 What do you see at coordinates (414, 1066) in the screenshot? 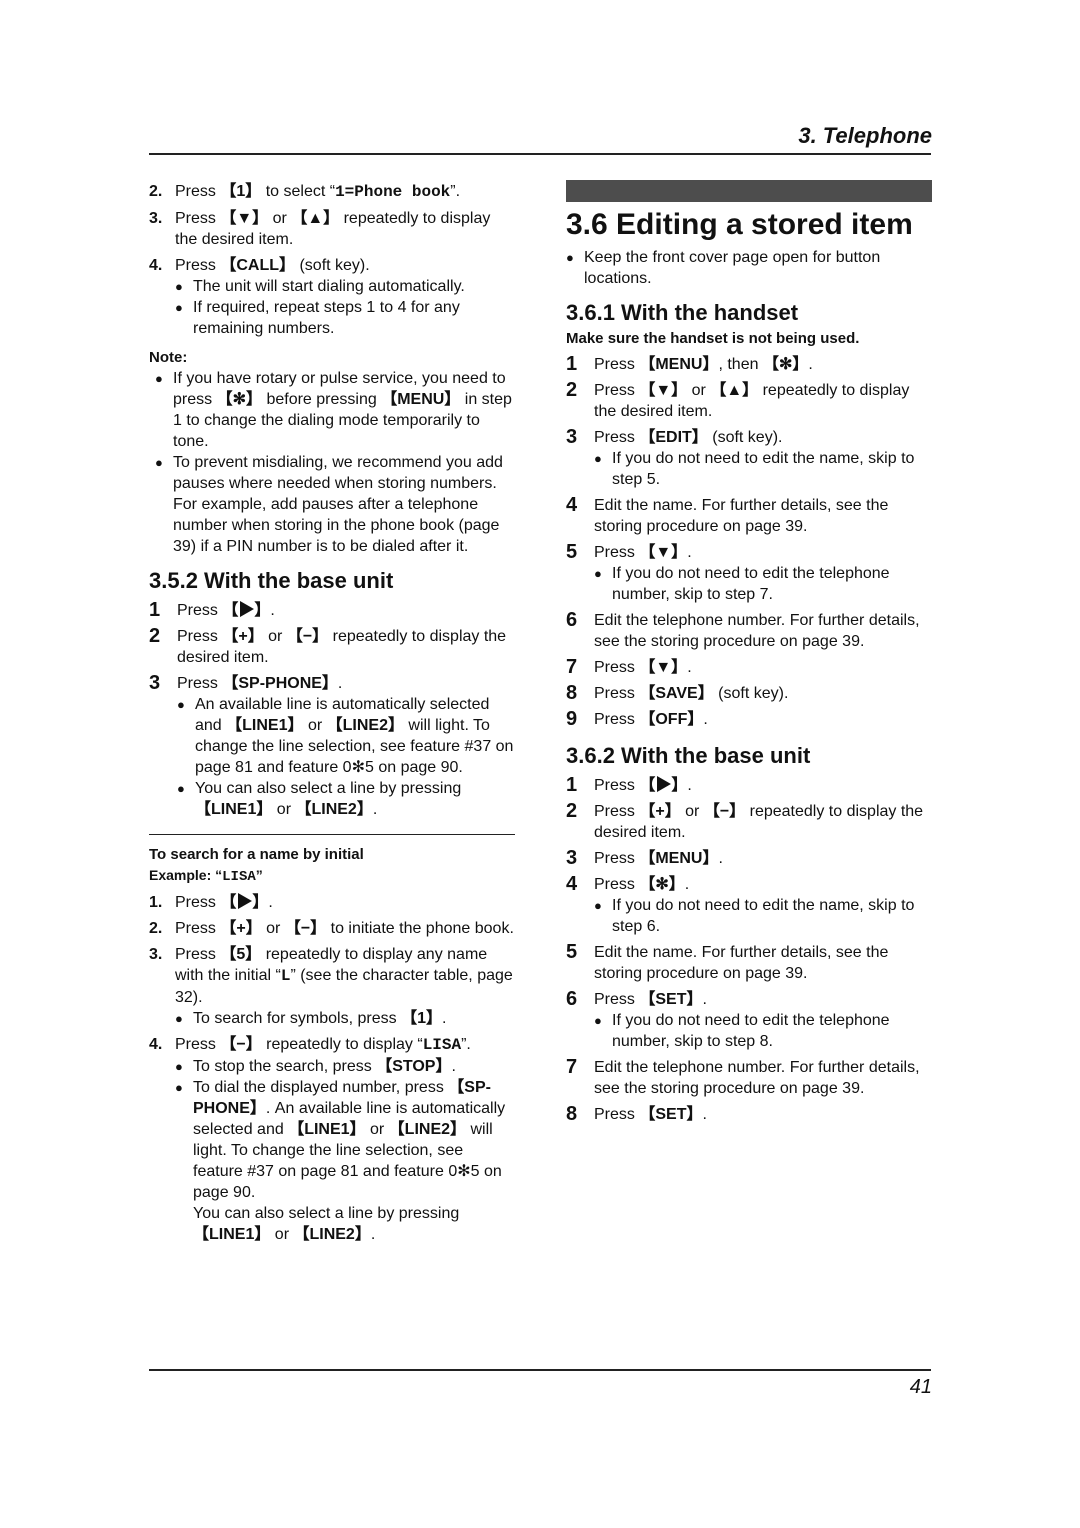
I see `key-label: 【STOP】` at bounding box center [414, 1066].